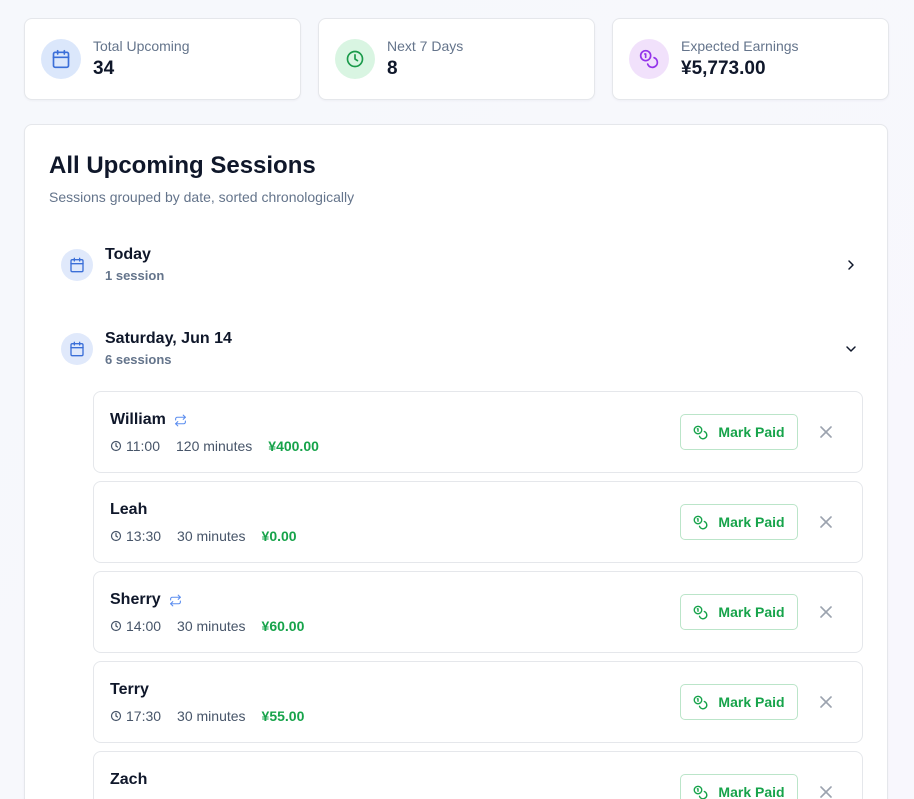 This screenshot has height=799, width=914. I want to click on session-meta: 14:00 30 minutes ¥60.00, so click(207, 626).